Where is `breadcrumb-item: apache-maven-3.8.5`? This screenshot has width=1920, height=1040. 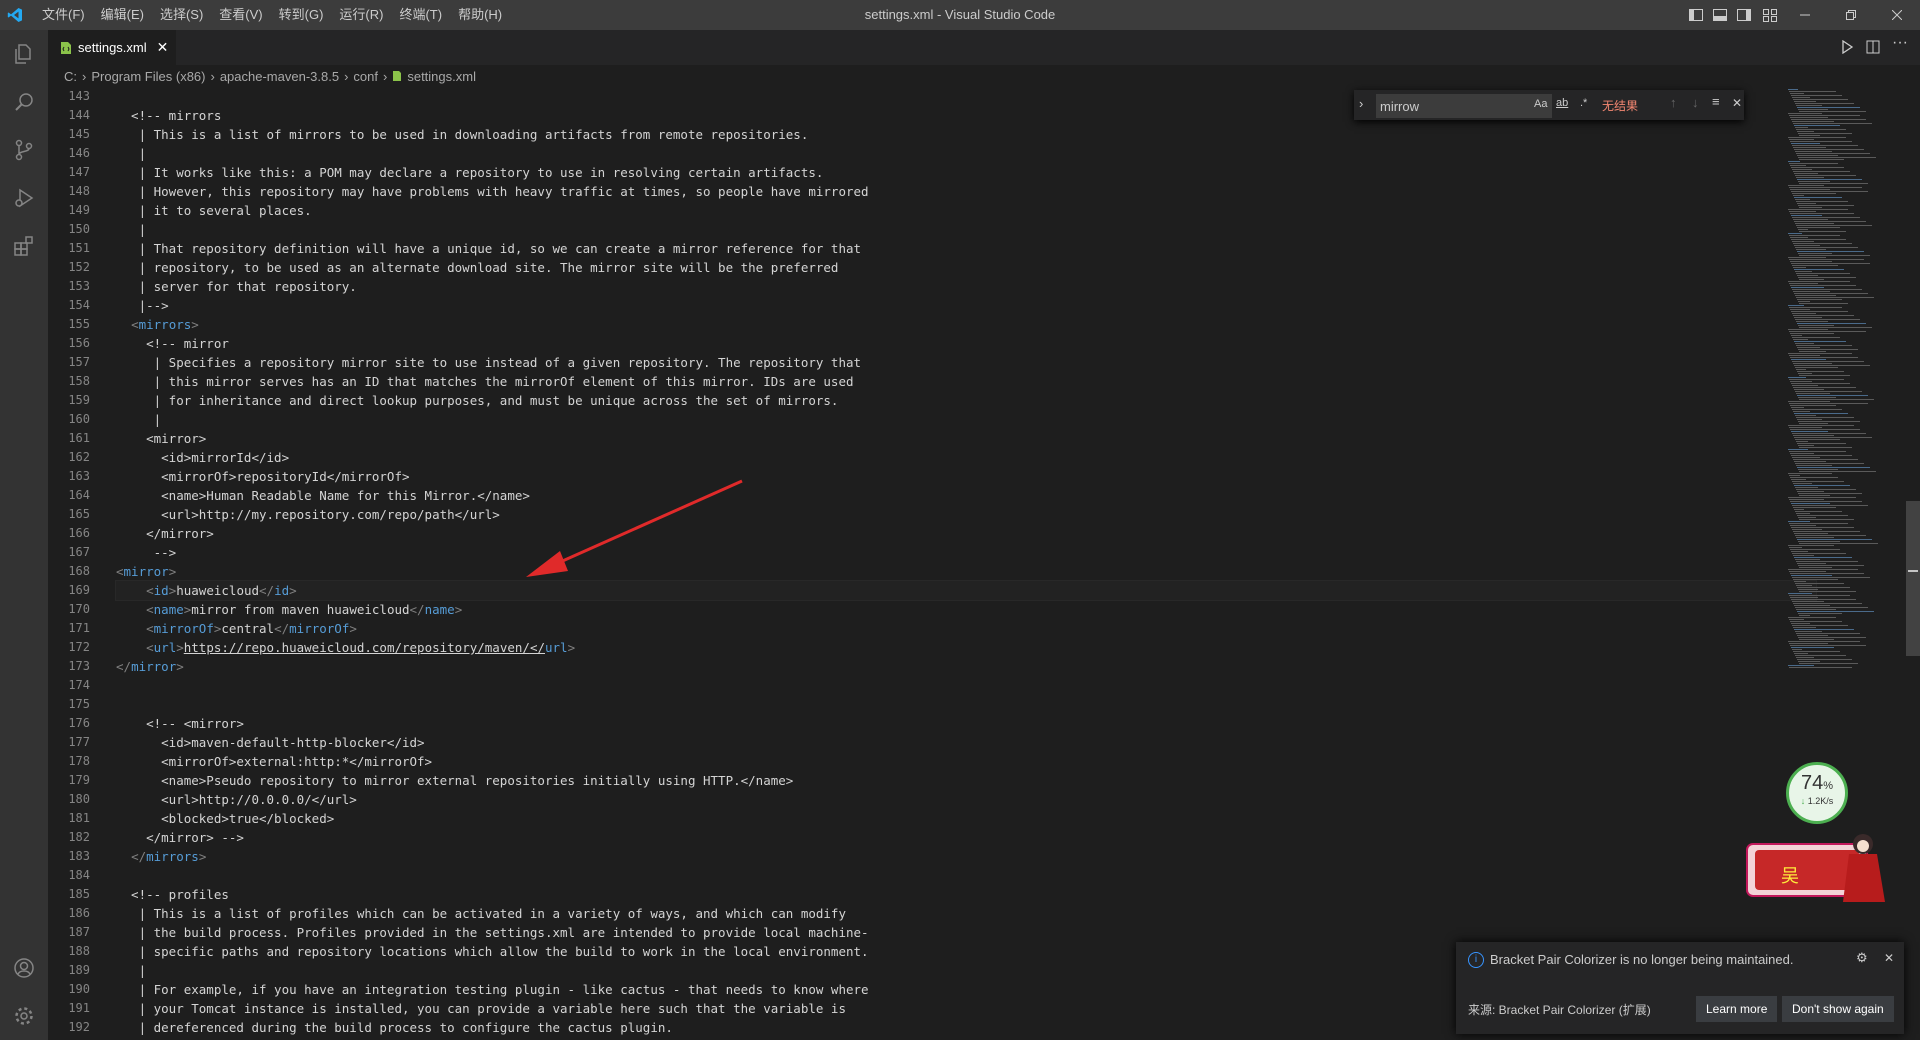
breadcrumb-item: apache-maven-3.8.5 is located at coordinates (279, 76).